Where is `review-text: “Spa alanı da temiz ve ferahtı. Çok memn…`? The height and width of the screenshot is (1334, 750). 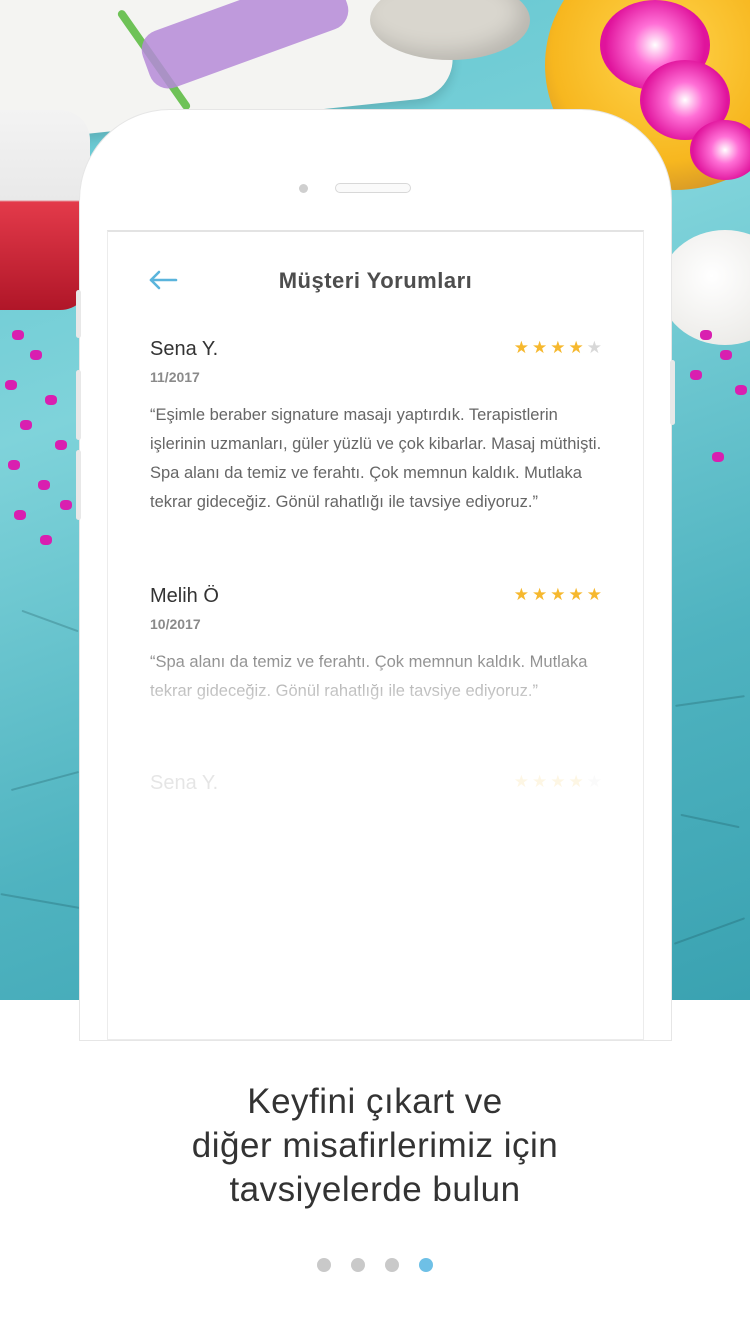 review-text: “Spa alanı da temiz ve ferahtı. Çok memn… is located at coordinates (369, 676).